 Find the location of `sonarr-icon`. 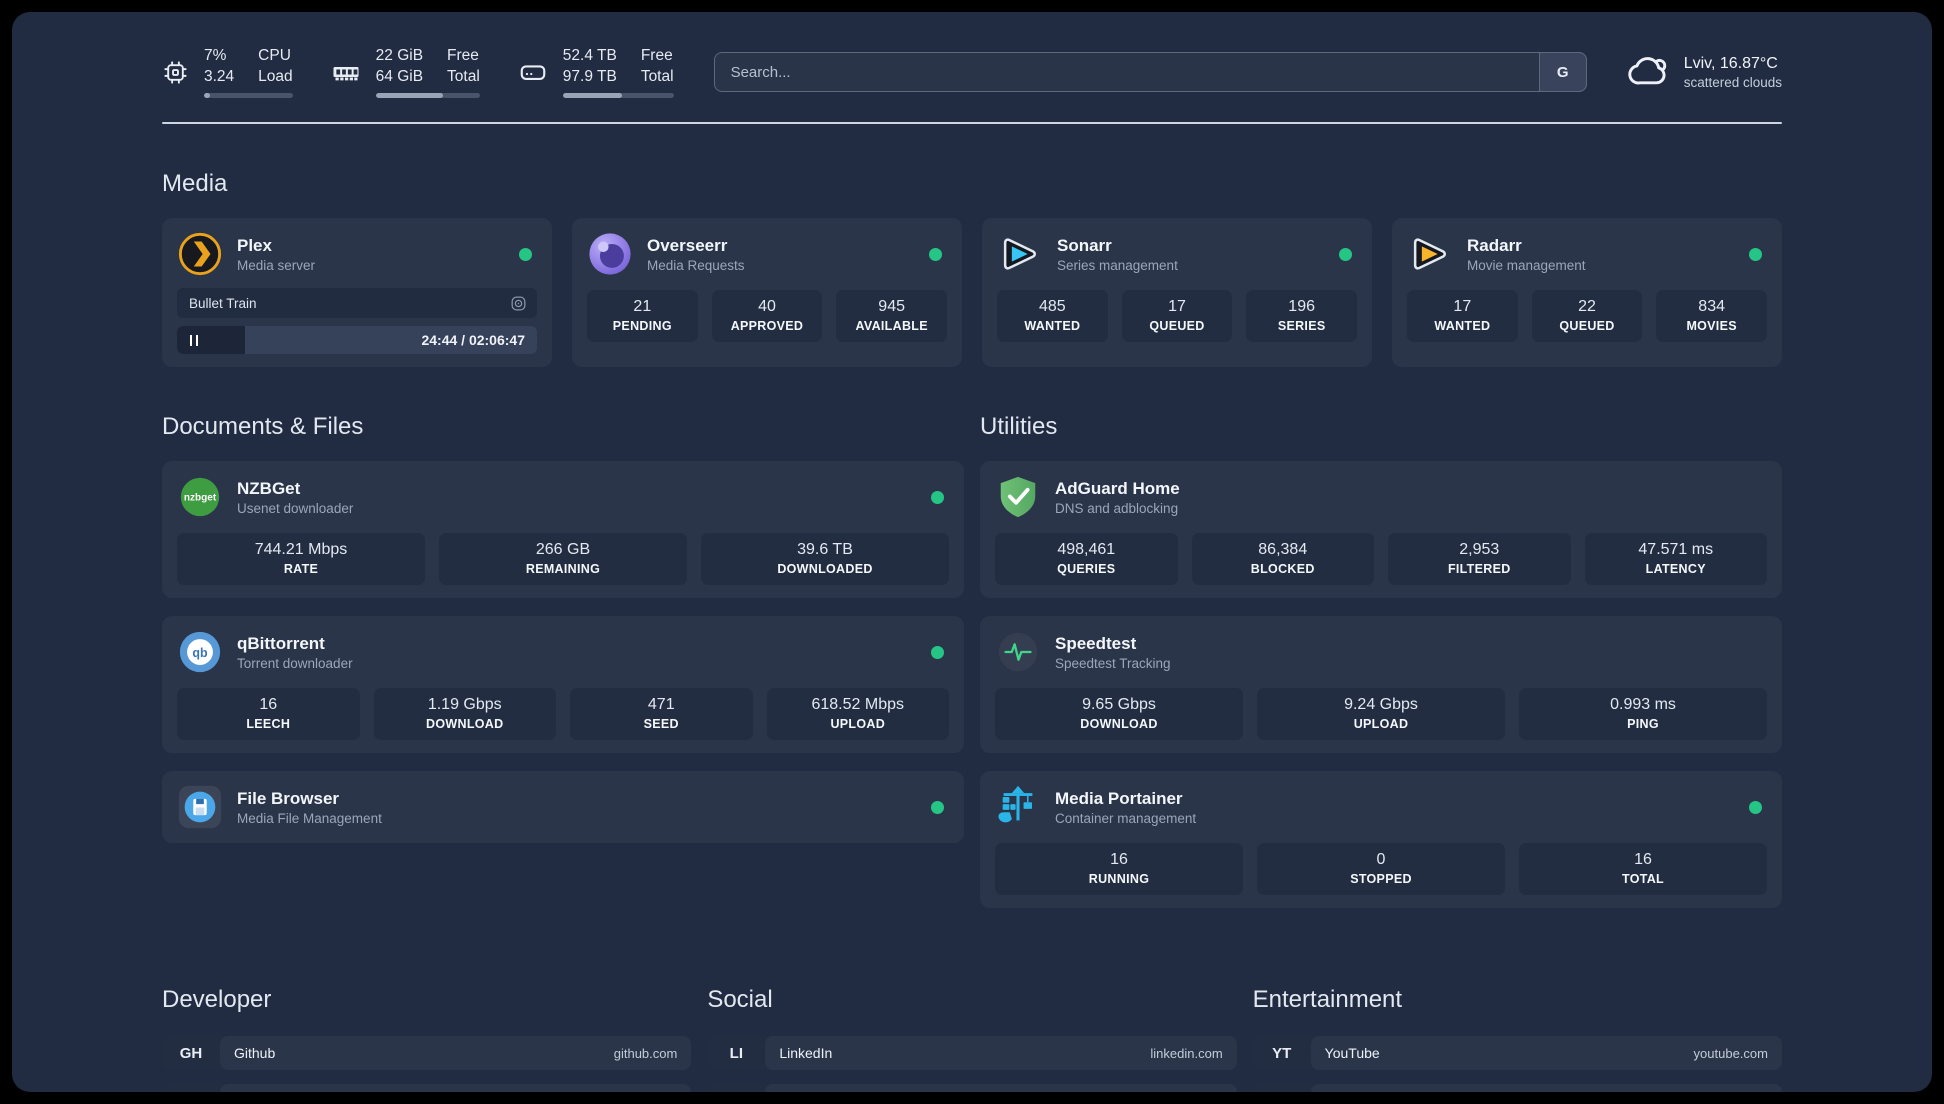

sonarr-icon is located at coordinates (1020, 254).